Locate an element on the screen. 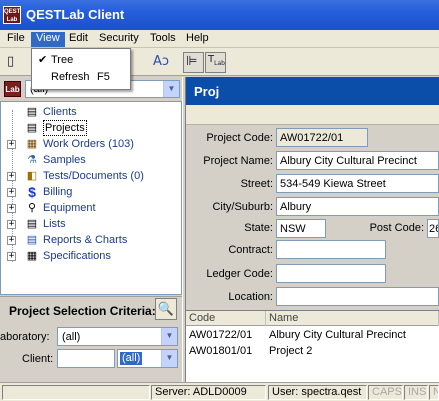 The width and height of the screenshot is (439, 401). tree-item-samples: ⚗ Samples is located at coordinates (91, 160).